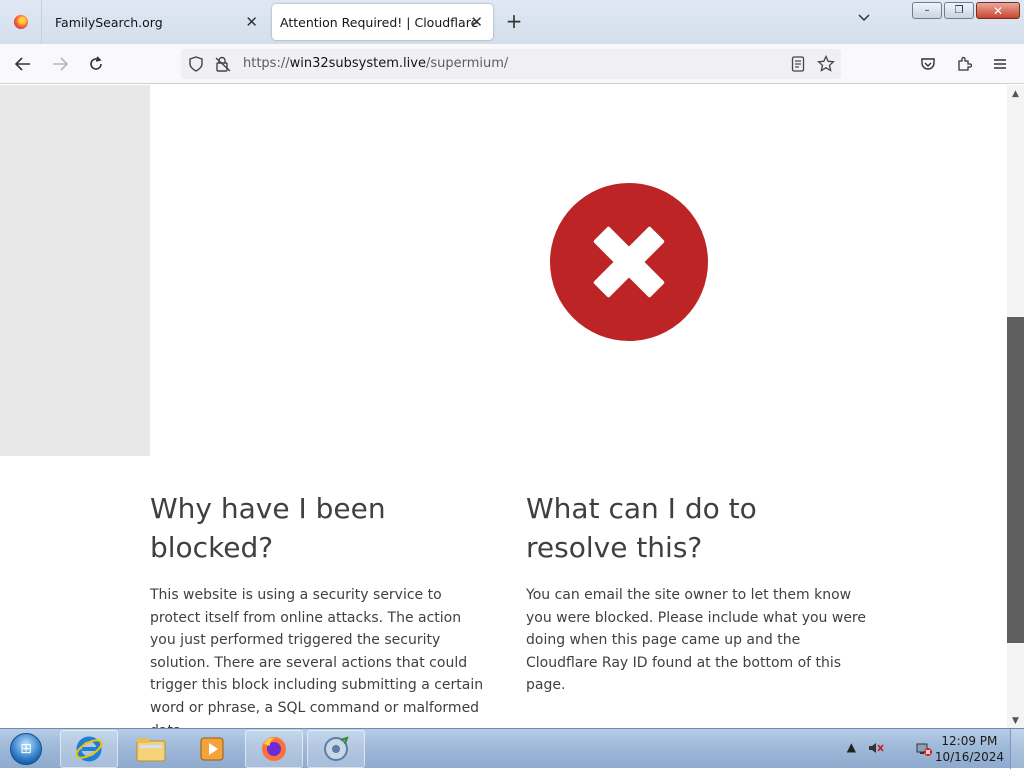 This screenshot has width=1024, height=769. What do you see at coordinates (357, 63) in the screenshot?
I see `url-host: win32subsystem.live` at bounding box center [357, 63].